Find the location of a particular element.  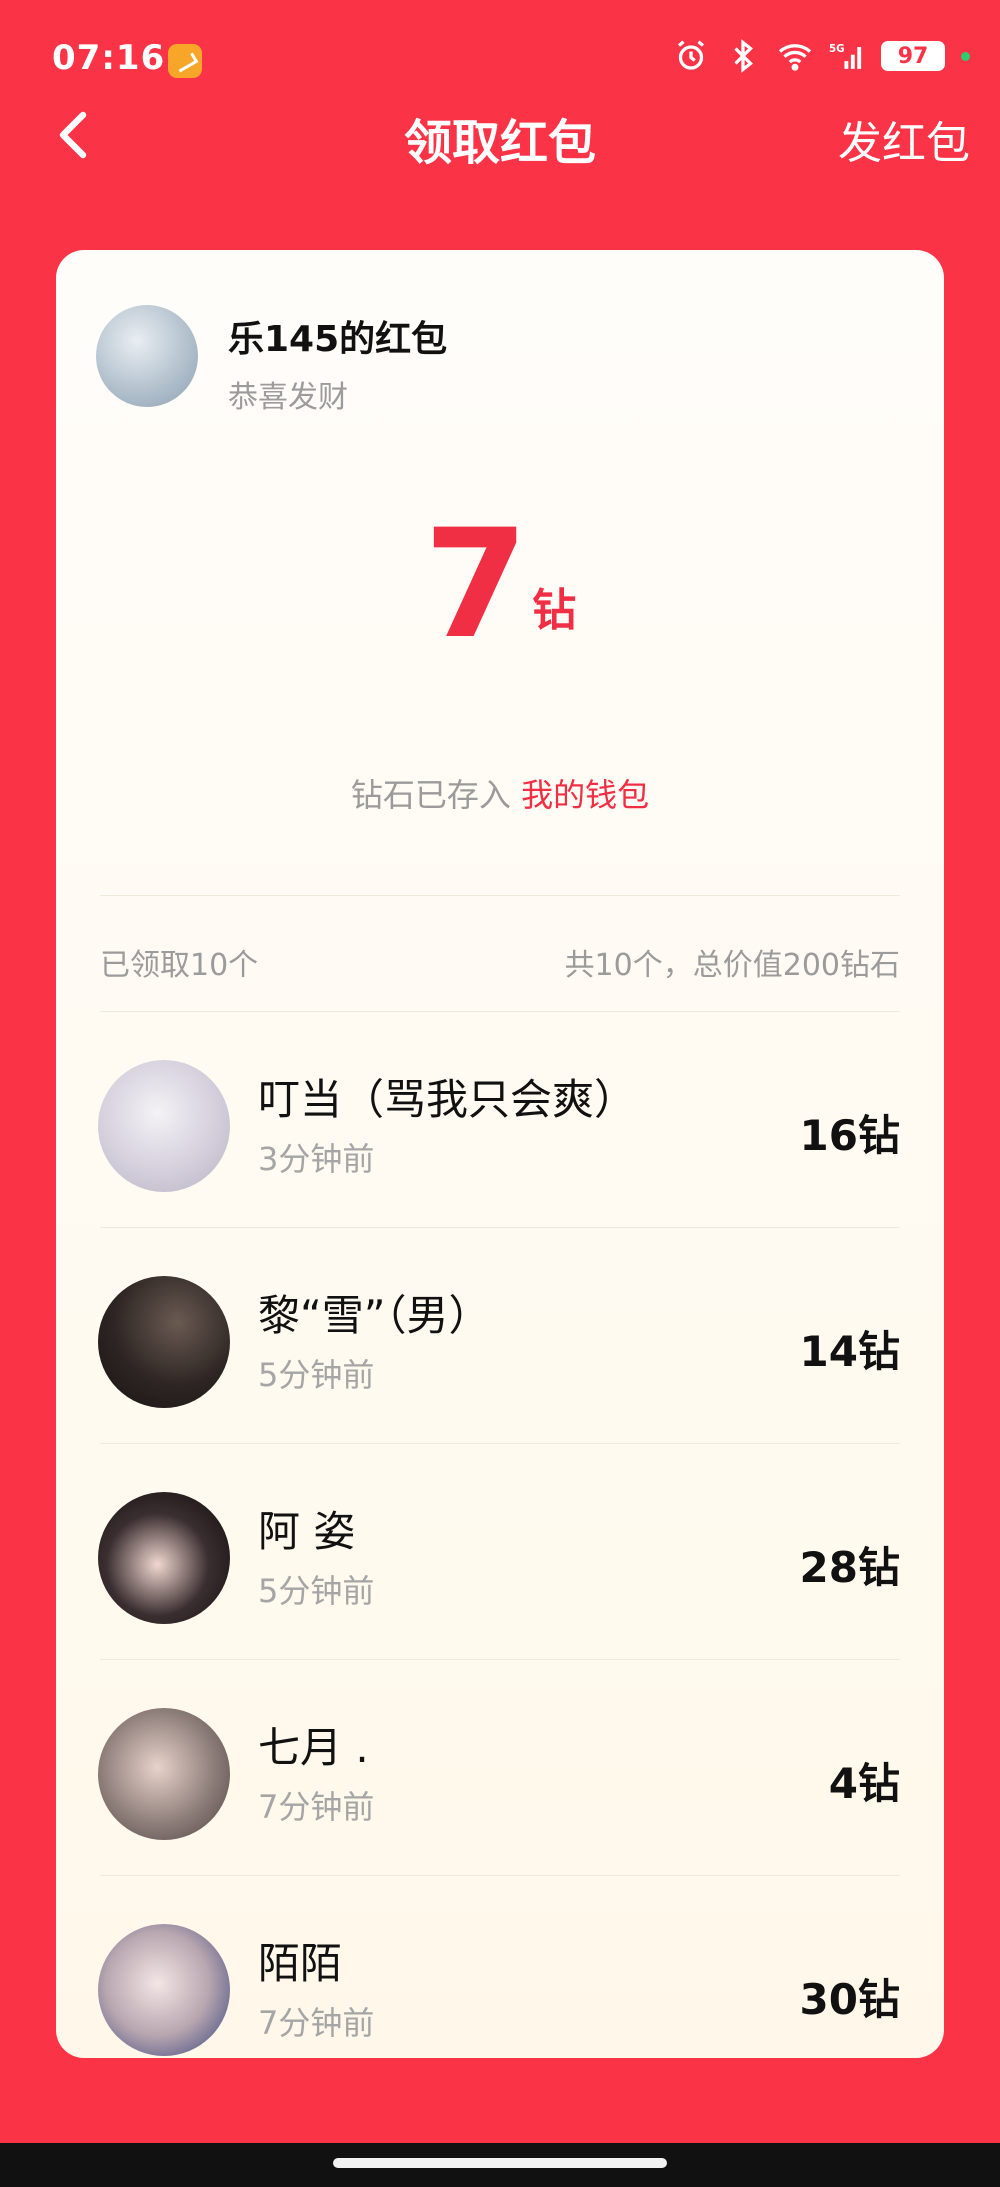

amount-unit: 钻 is located at coordinates (554, 610).